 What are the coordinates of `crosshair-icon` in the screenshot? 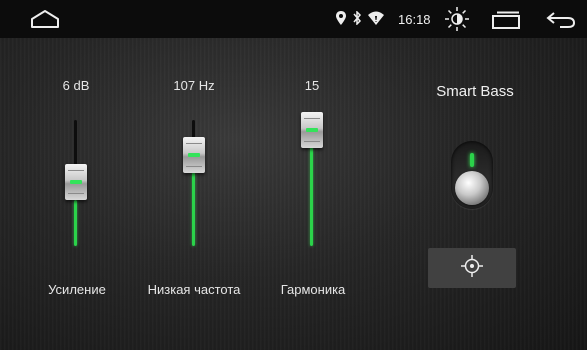 It's located at (472, 268).